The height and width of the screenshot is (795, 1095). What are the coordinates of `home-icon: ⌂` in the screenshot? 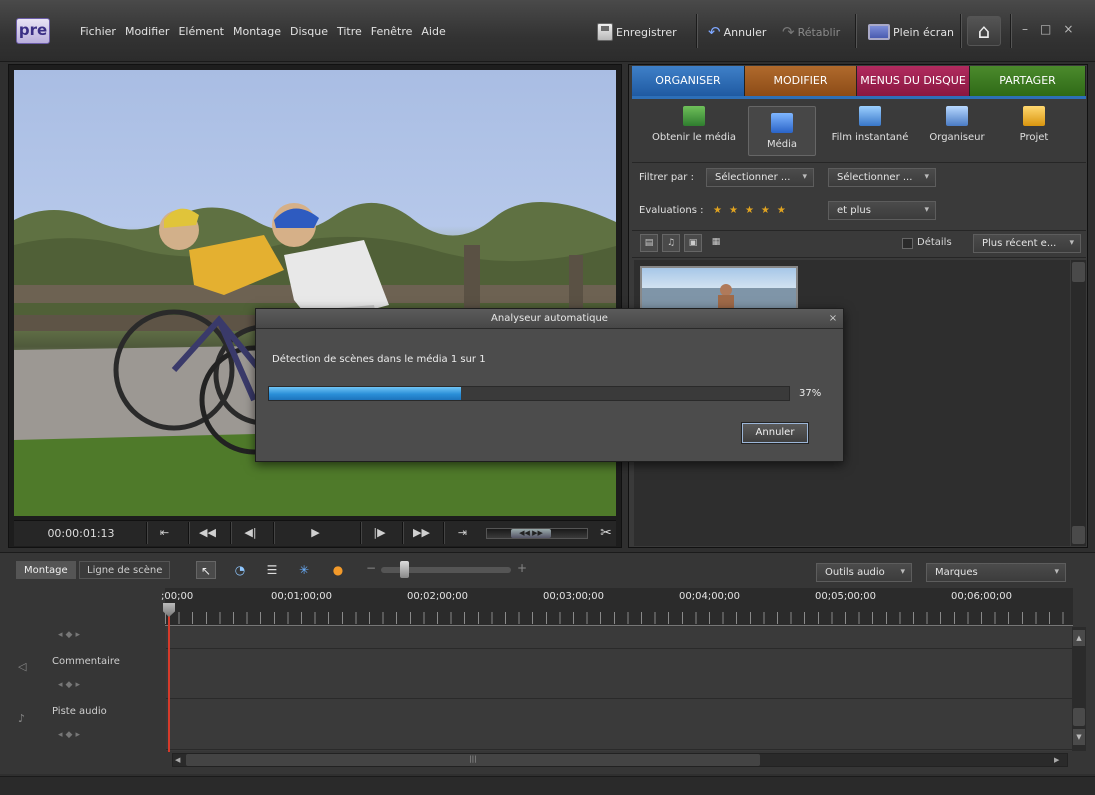 It's located at (984, 31).